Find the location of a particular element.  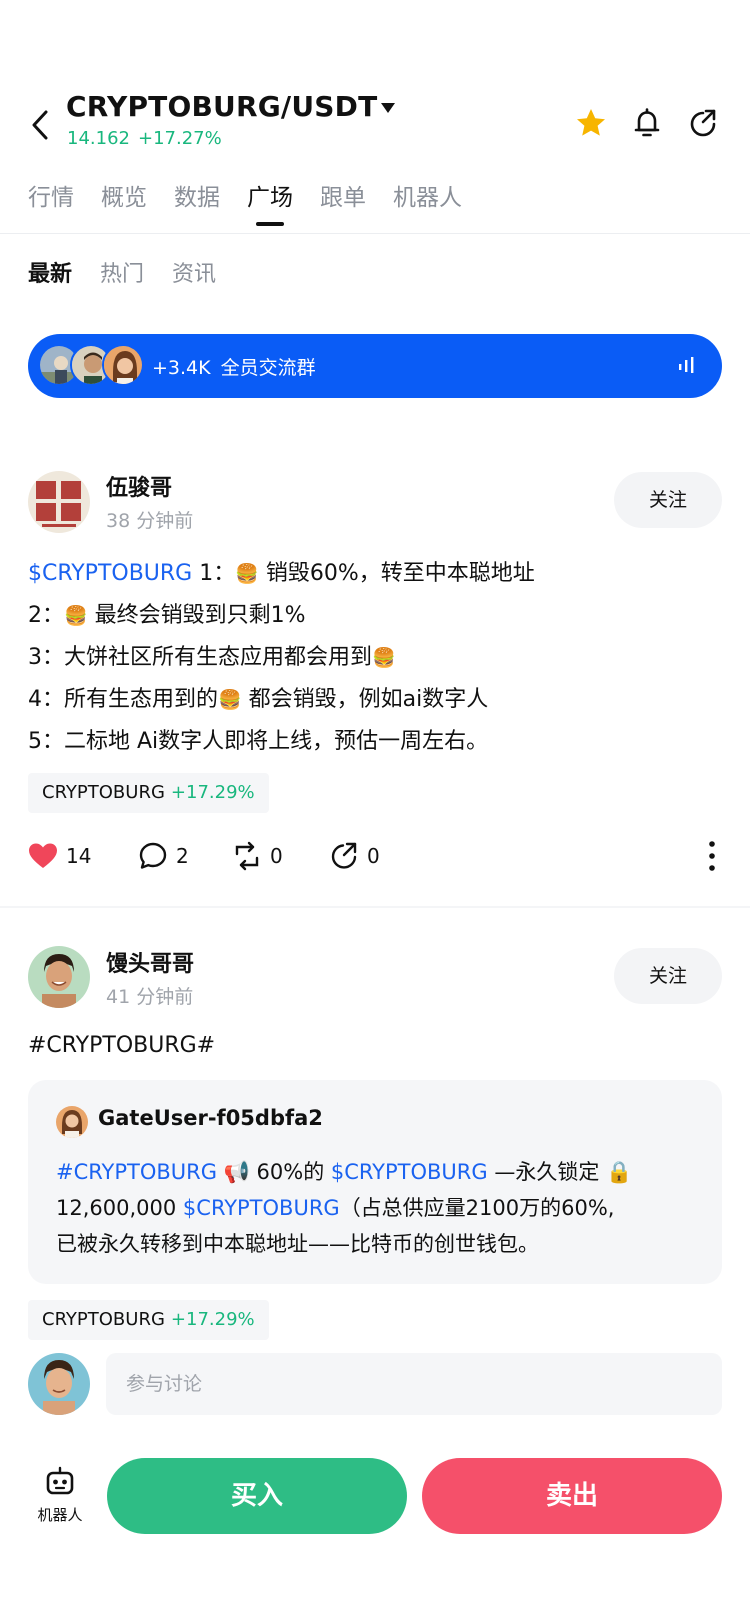

tab-copy-trading: 跟单 is located at coordinates (343, 204).